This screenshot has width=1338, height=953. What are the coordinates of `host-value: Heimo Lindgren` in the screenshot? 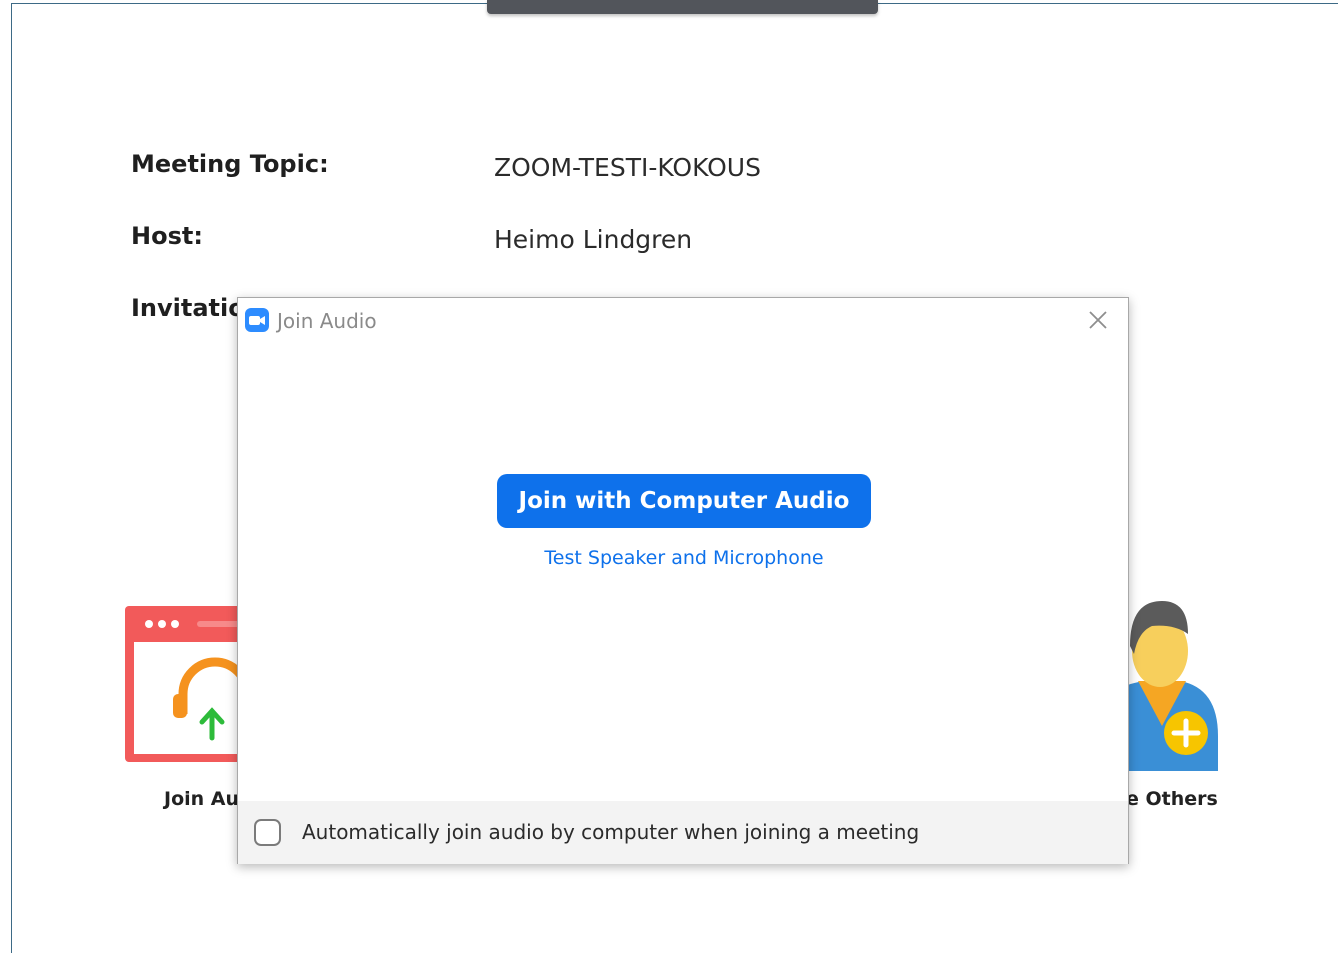 It's located at (593, 239).